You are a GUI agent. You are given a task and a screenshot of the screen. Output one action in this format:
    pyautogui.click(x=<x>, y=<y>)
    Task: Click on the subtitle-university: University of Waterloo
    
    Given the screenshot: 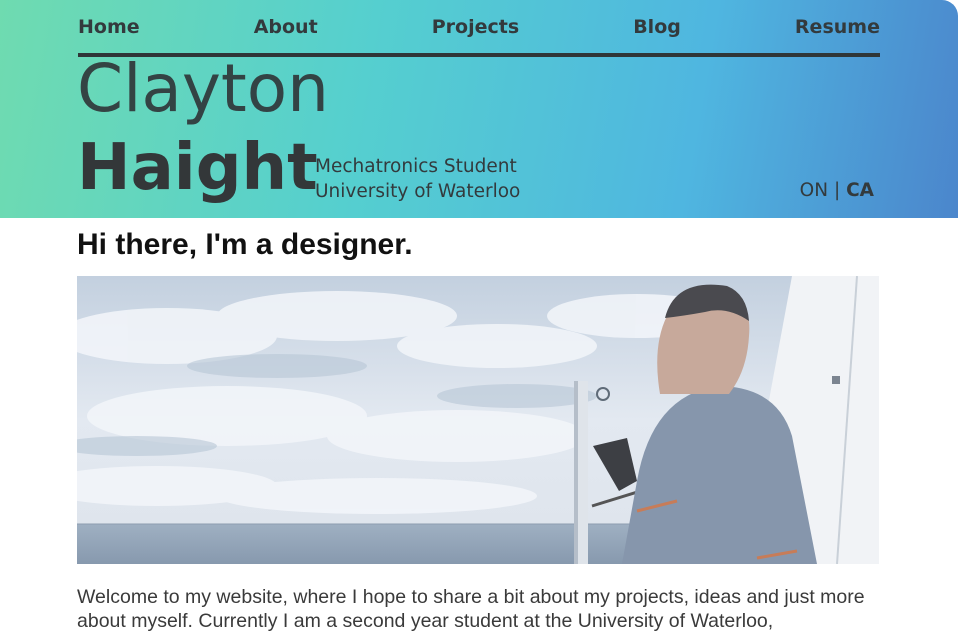 What is the action you would take?
    pyautogui.click(x=418, y=191)
    